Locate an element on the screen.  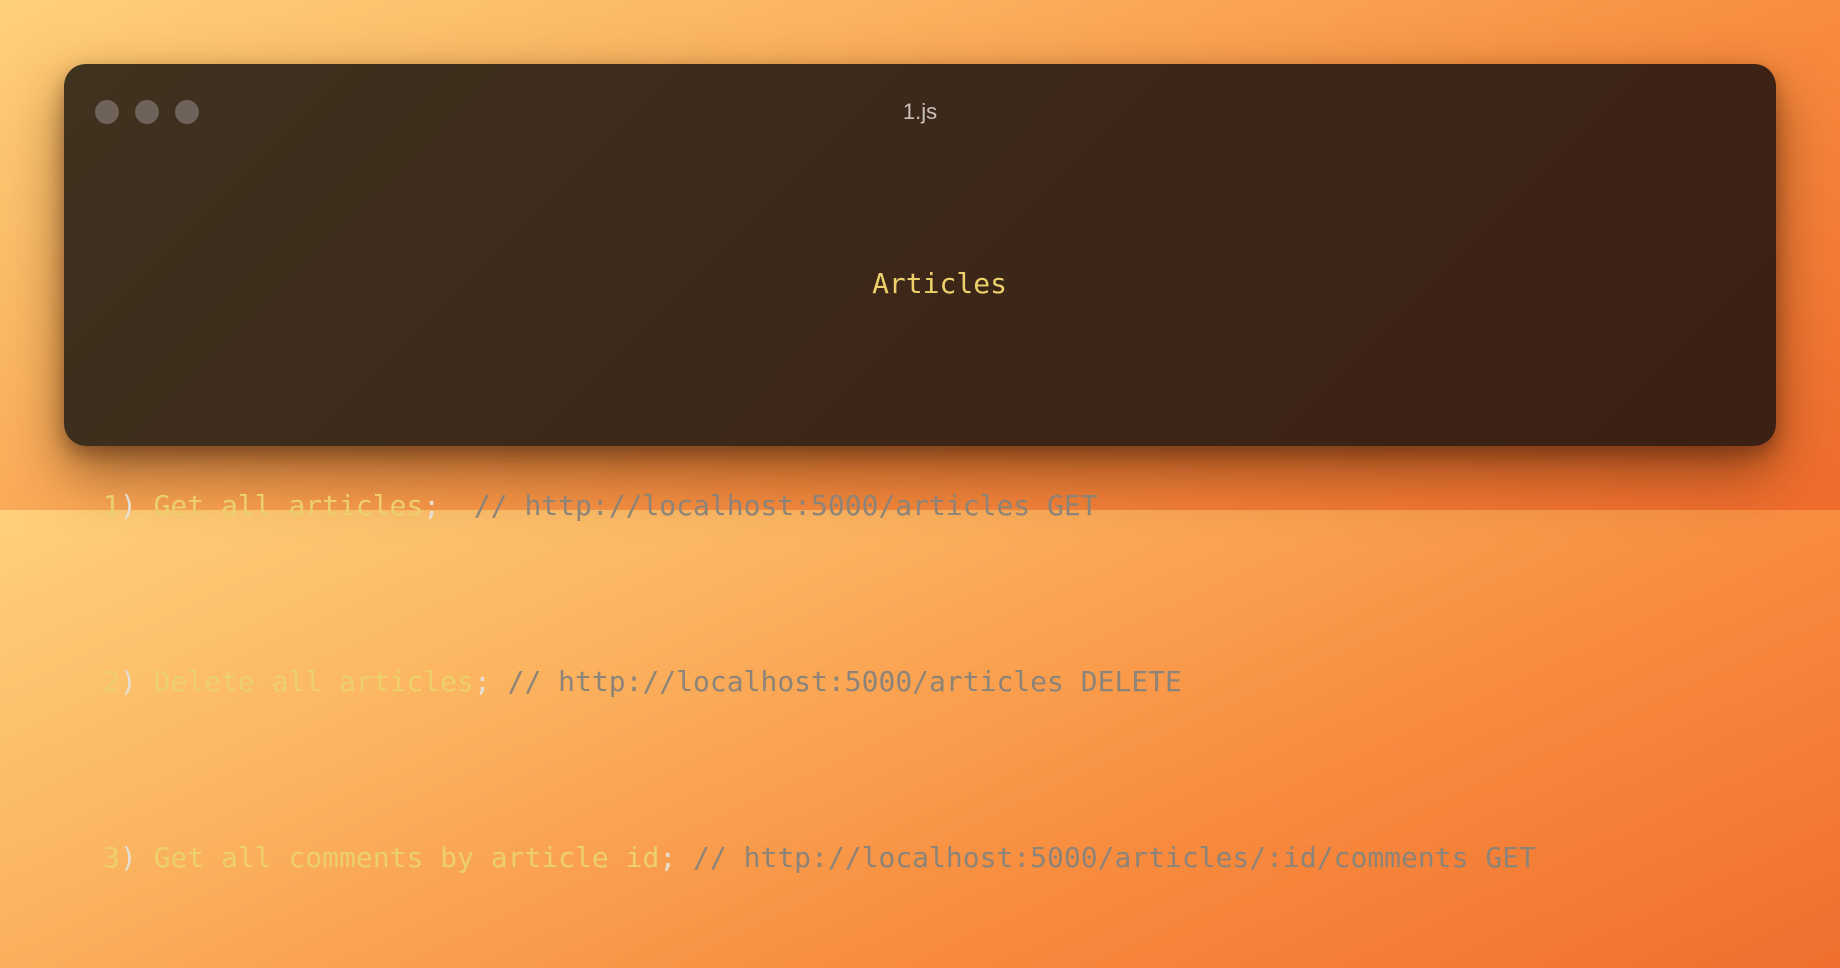
line-comment: // http://localhost:5000/articles GET is located at coordinates (785, 505).